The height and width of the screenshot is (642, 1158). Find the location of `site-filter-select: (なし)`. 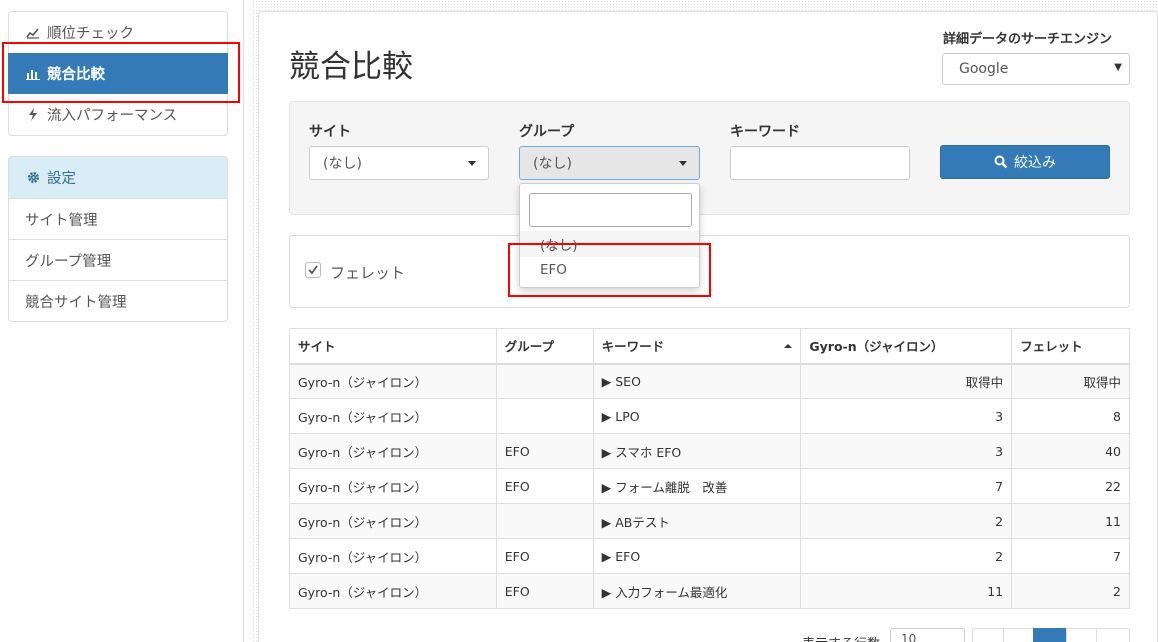

site-filter-select: (なし) is located at coordinates (399, 163).